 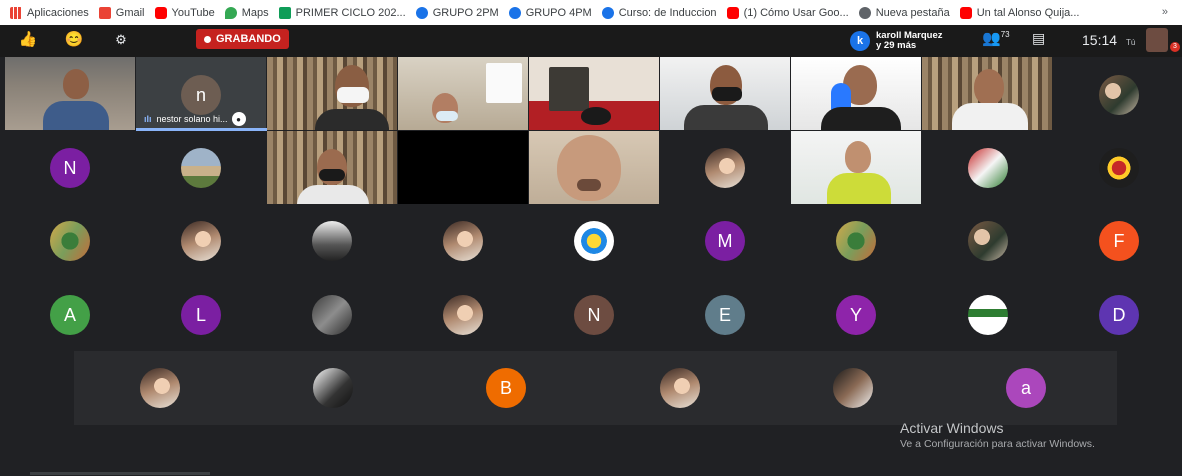 What do you see at coordinates (121, 12) in the screenshot?
I see `bookmark-gmail: Gmail` at bounding box center [121, 12].